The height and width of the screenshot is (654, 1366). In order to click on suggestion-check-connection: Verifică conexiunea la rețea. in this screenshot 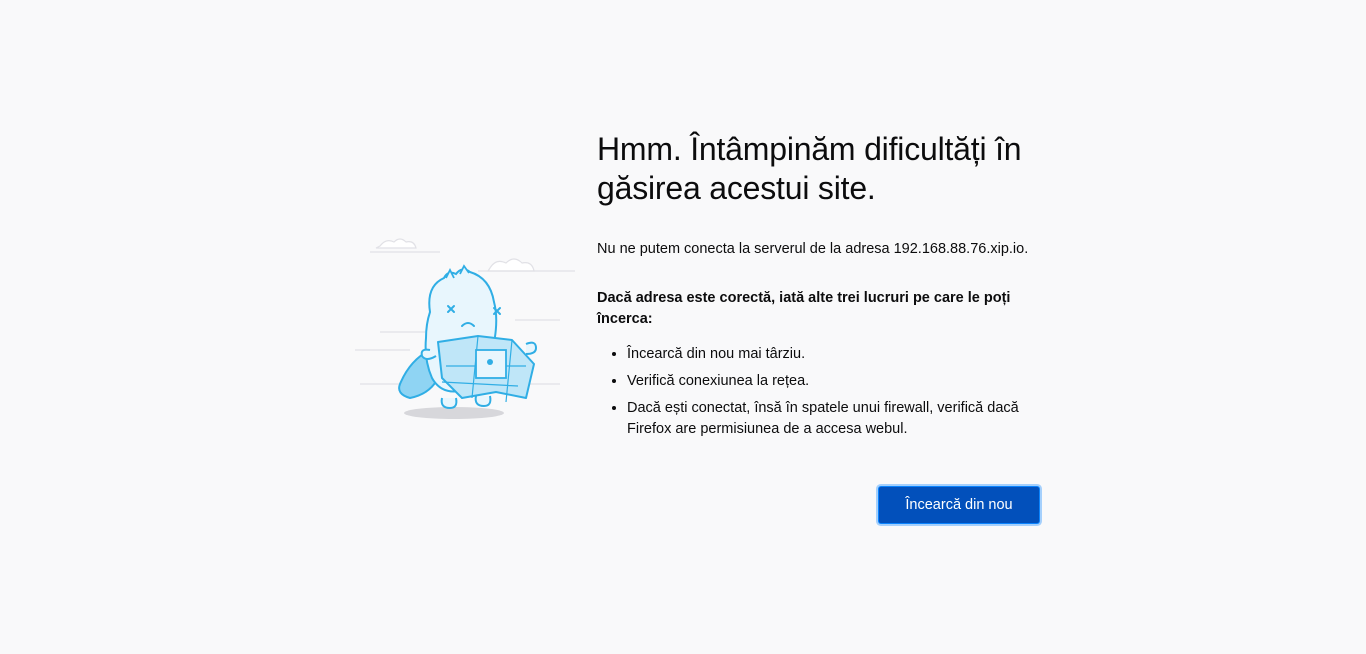, I will do `click(834, 381)`.